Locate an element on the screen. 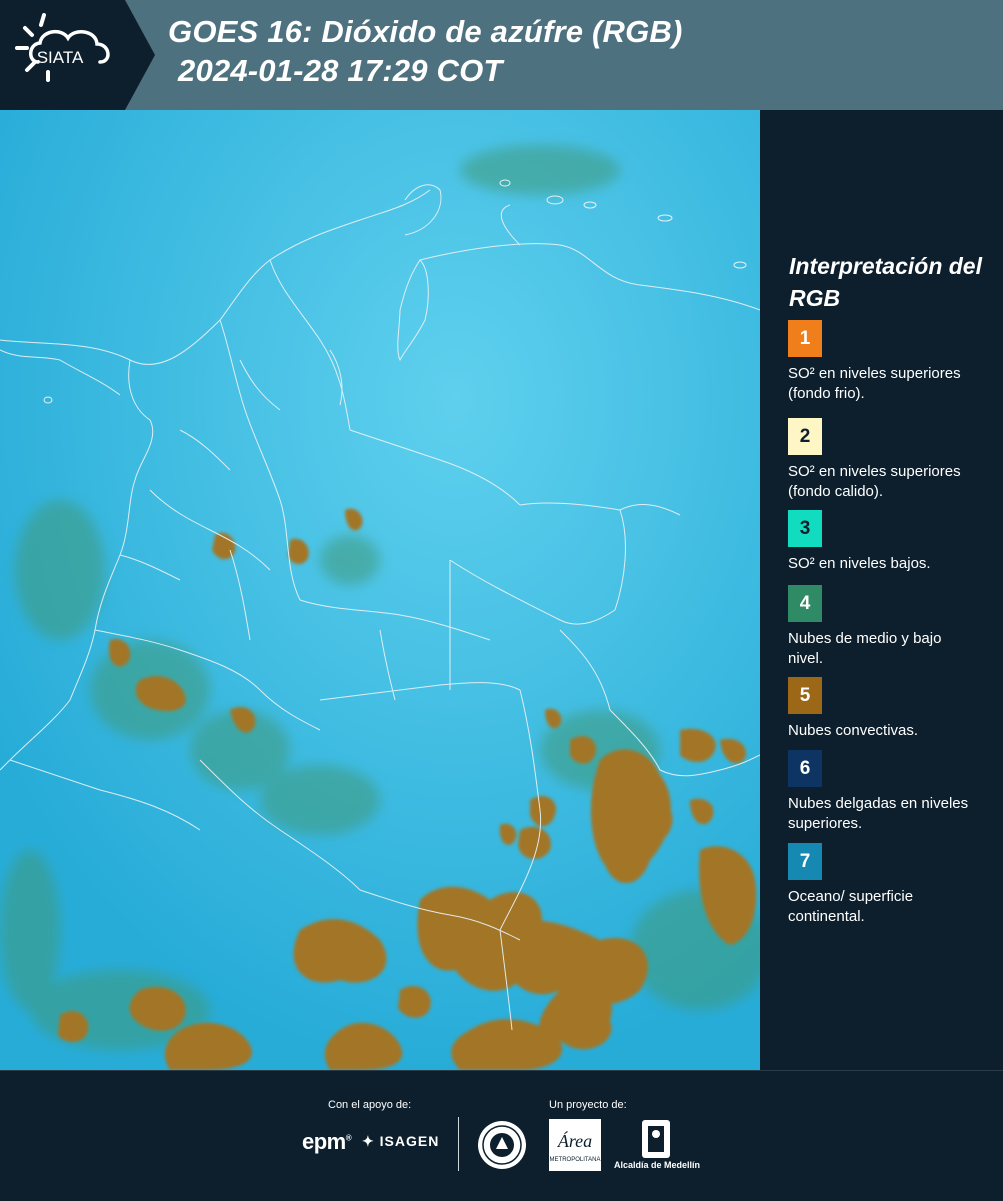 The image size is (1003, 1201). alcaldia-shield-icon is located at coordinates (656, 1139).